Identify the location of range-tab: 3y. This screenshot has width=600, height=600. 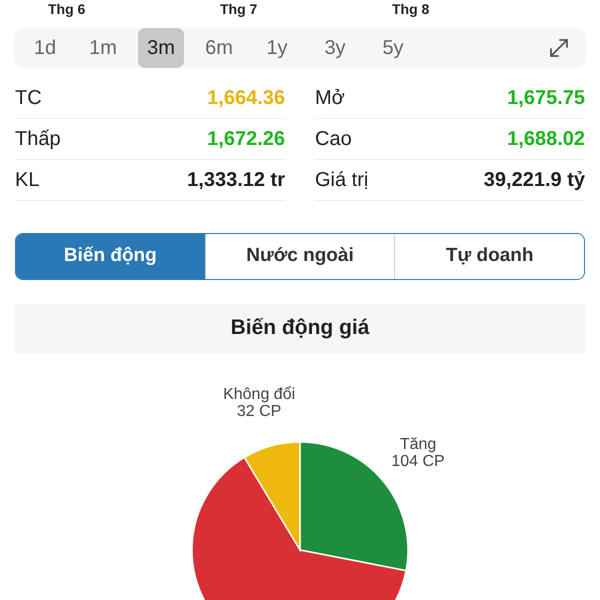
(335, 48).